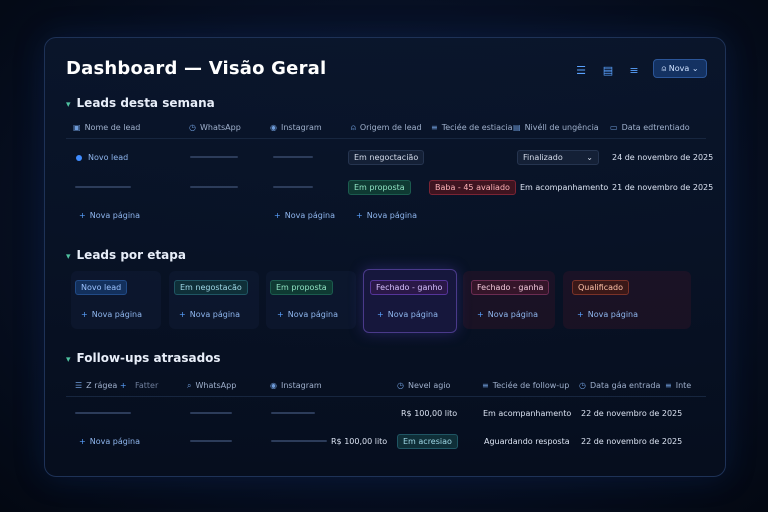 Image resolution: width=768 pixels, height=512 pixels. What do you see at coordinates (189, 385) in the screenshot?
I see `search-icon: ⌕` at bounding box center [189, 385].